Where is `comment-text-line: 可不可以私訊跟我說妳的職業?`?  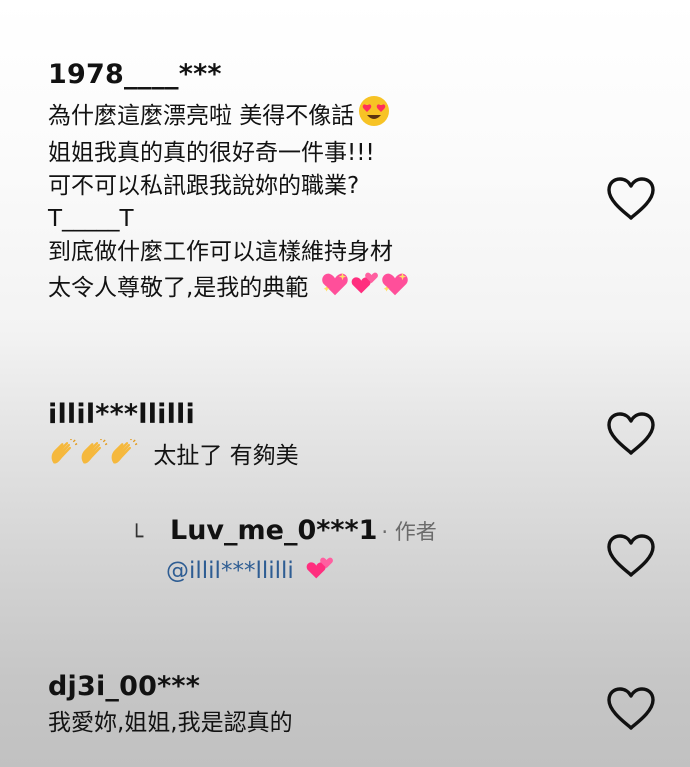
comment-text-line: 可不可以私訊跟我說妳的職業? is located at coordinates (204, 186).